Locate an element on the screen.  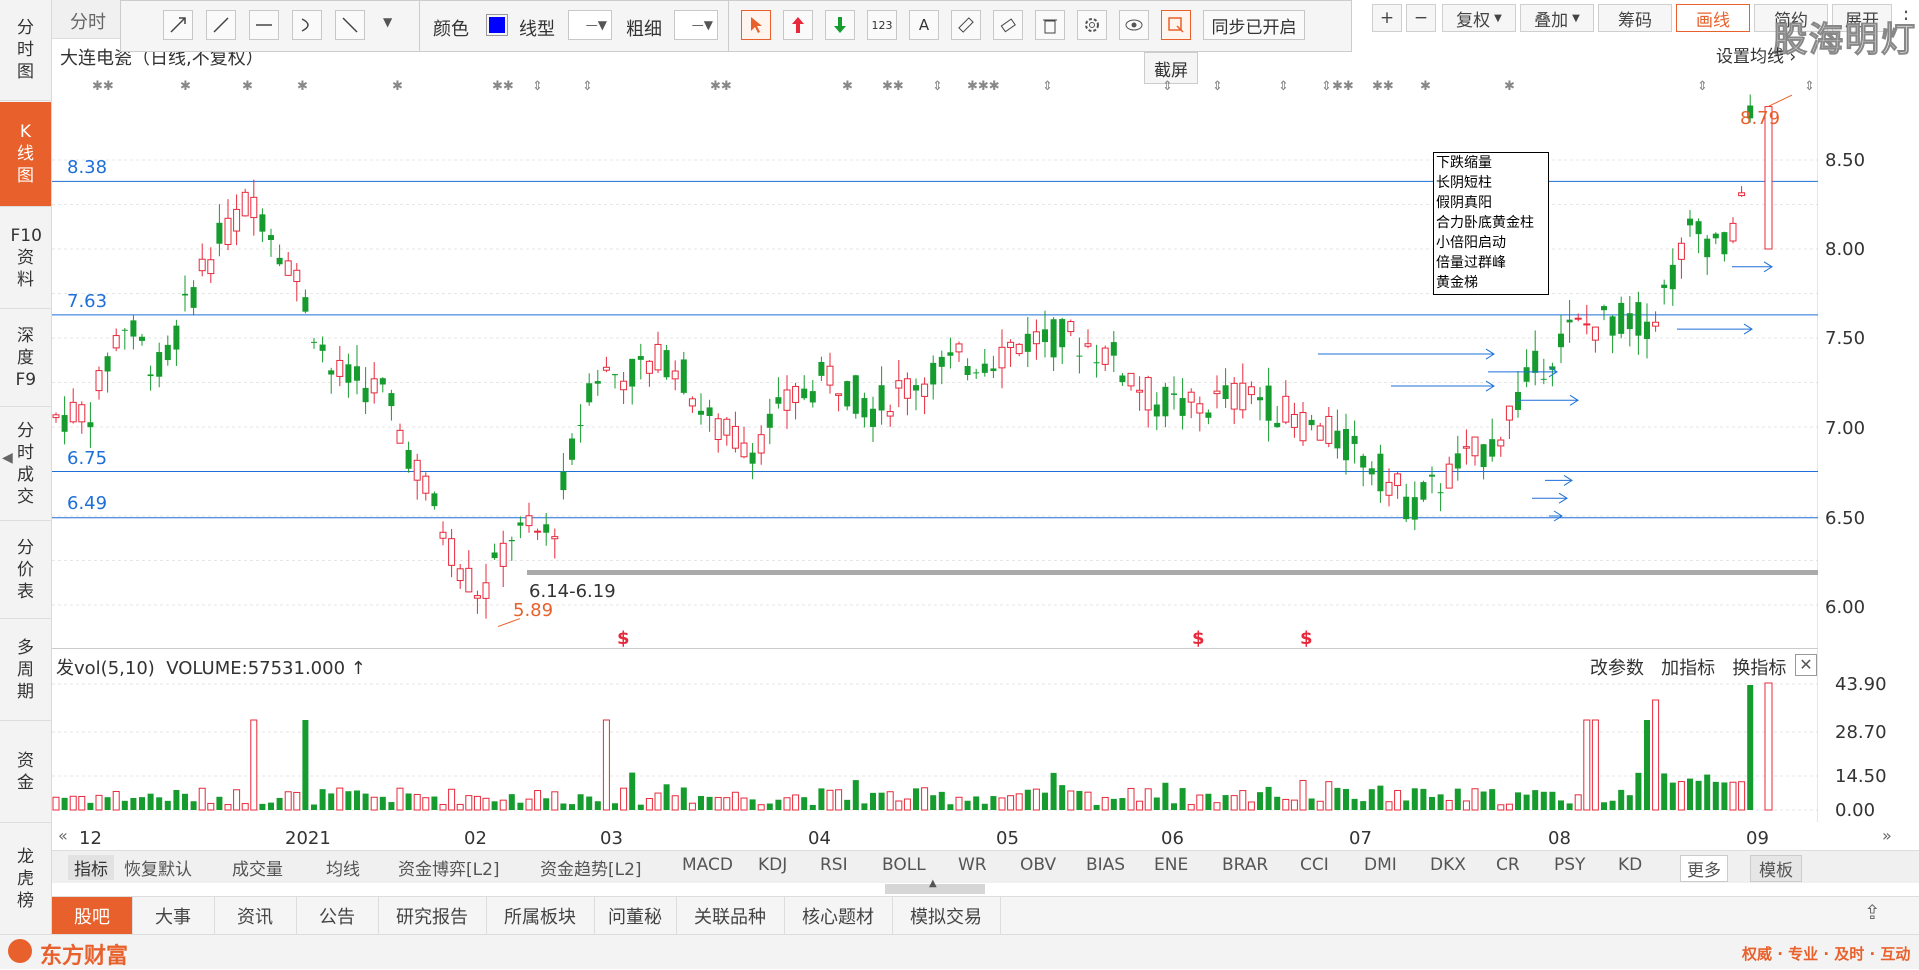
color-swatch is located at coordinates (497, 25).